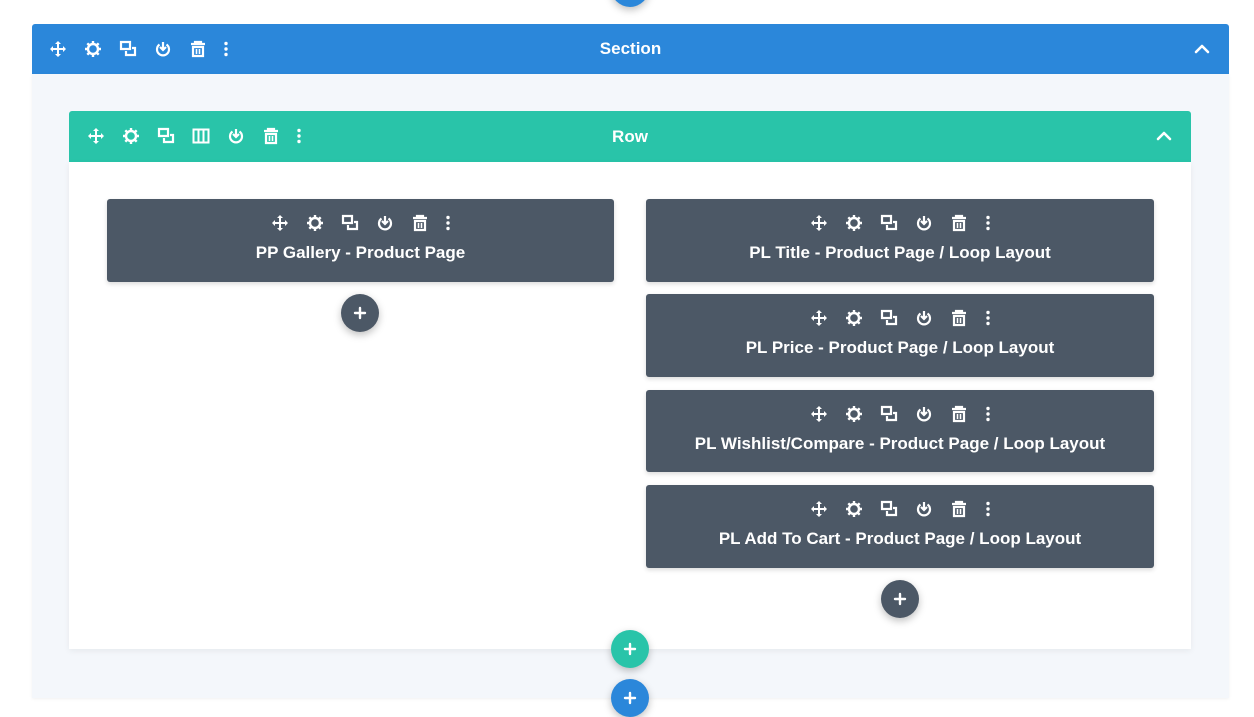 The height and width of the screenshot is (717, 1254). What do you see at coordinates (360, 252) in the screenshot?
I see `module-title: PP Gallery - Product Page` at bounding box center [360, 252].